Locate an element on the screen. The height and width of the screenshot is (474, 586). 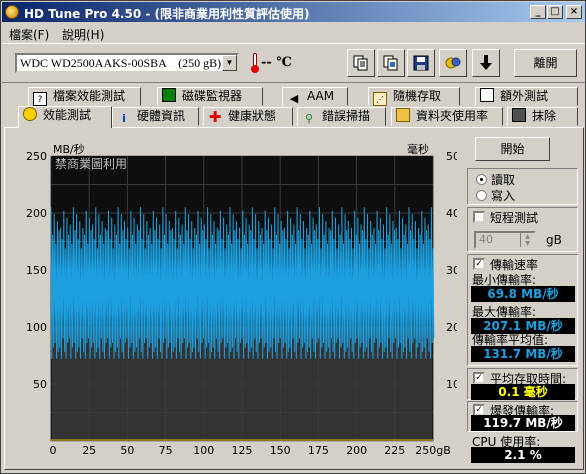
x-tick-label: 0 is located at coordinates (53, 450).